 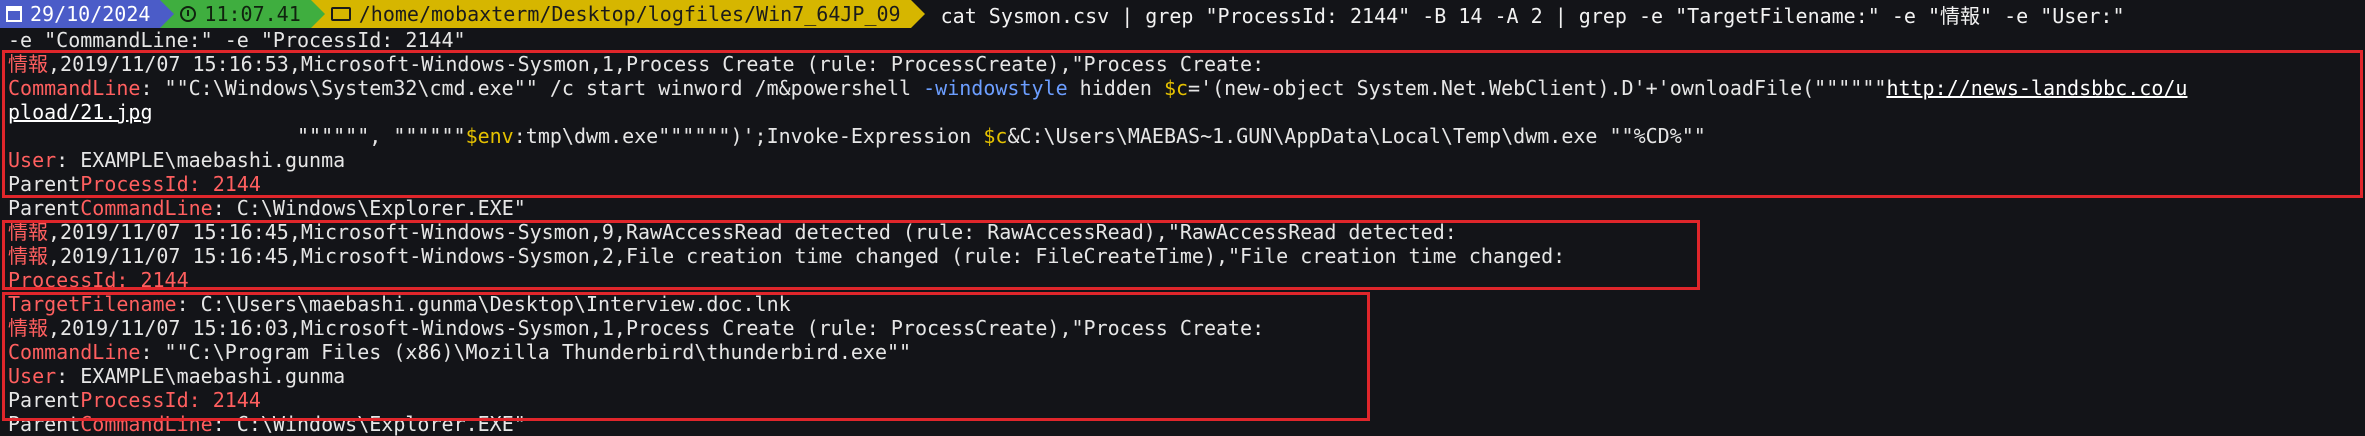 I want to click on cmd-text: hidden, so click(x=1115, y=88).